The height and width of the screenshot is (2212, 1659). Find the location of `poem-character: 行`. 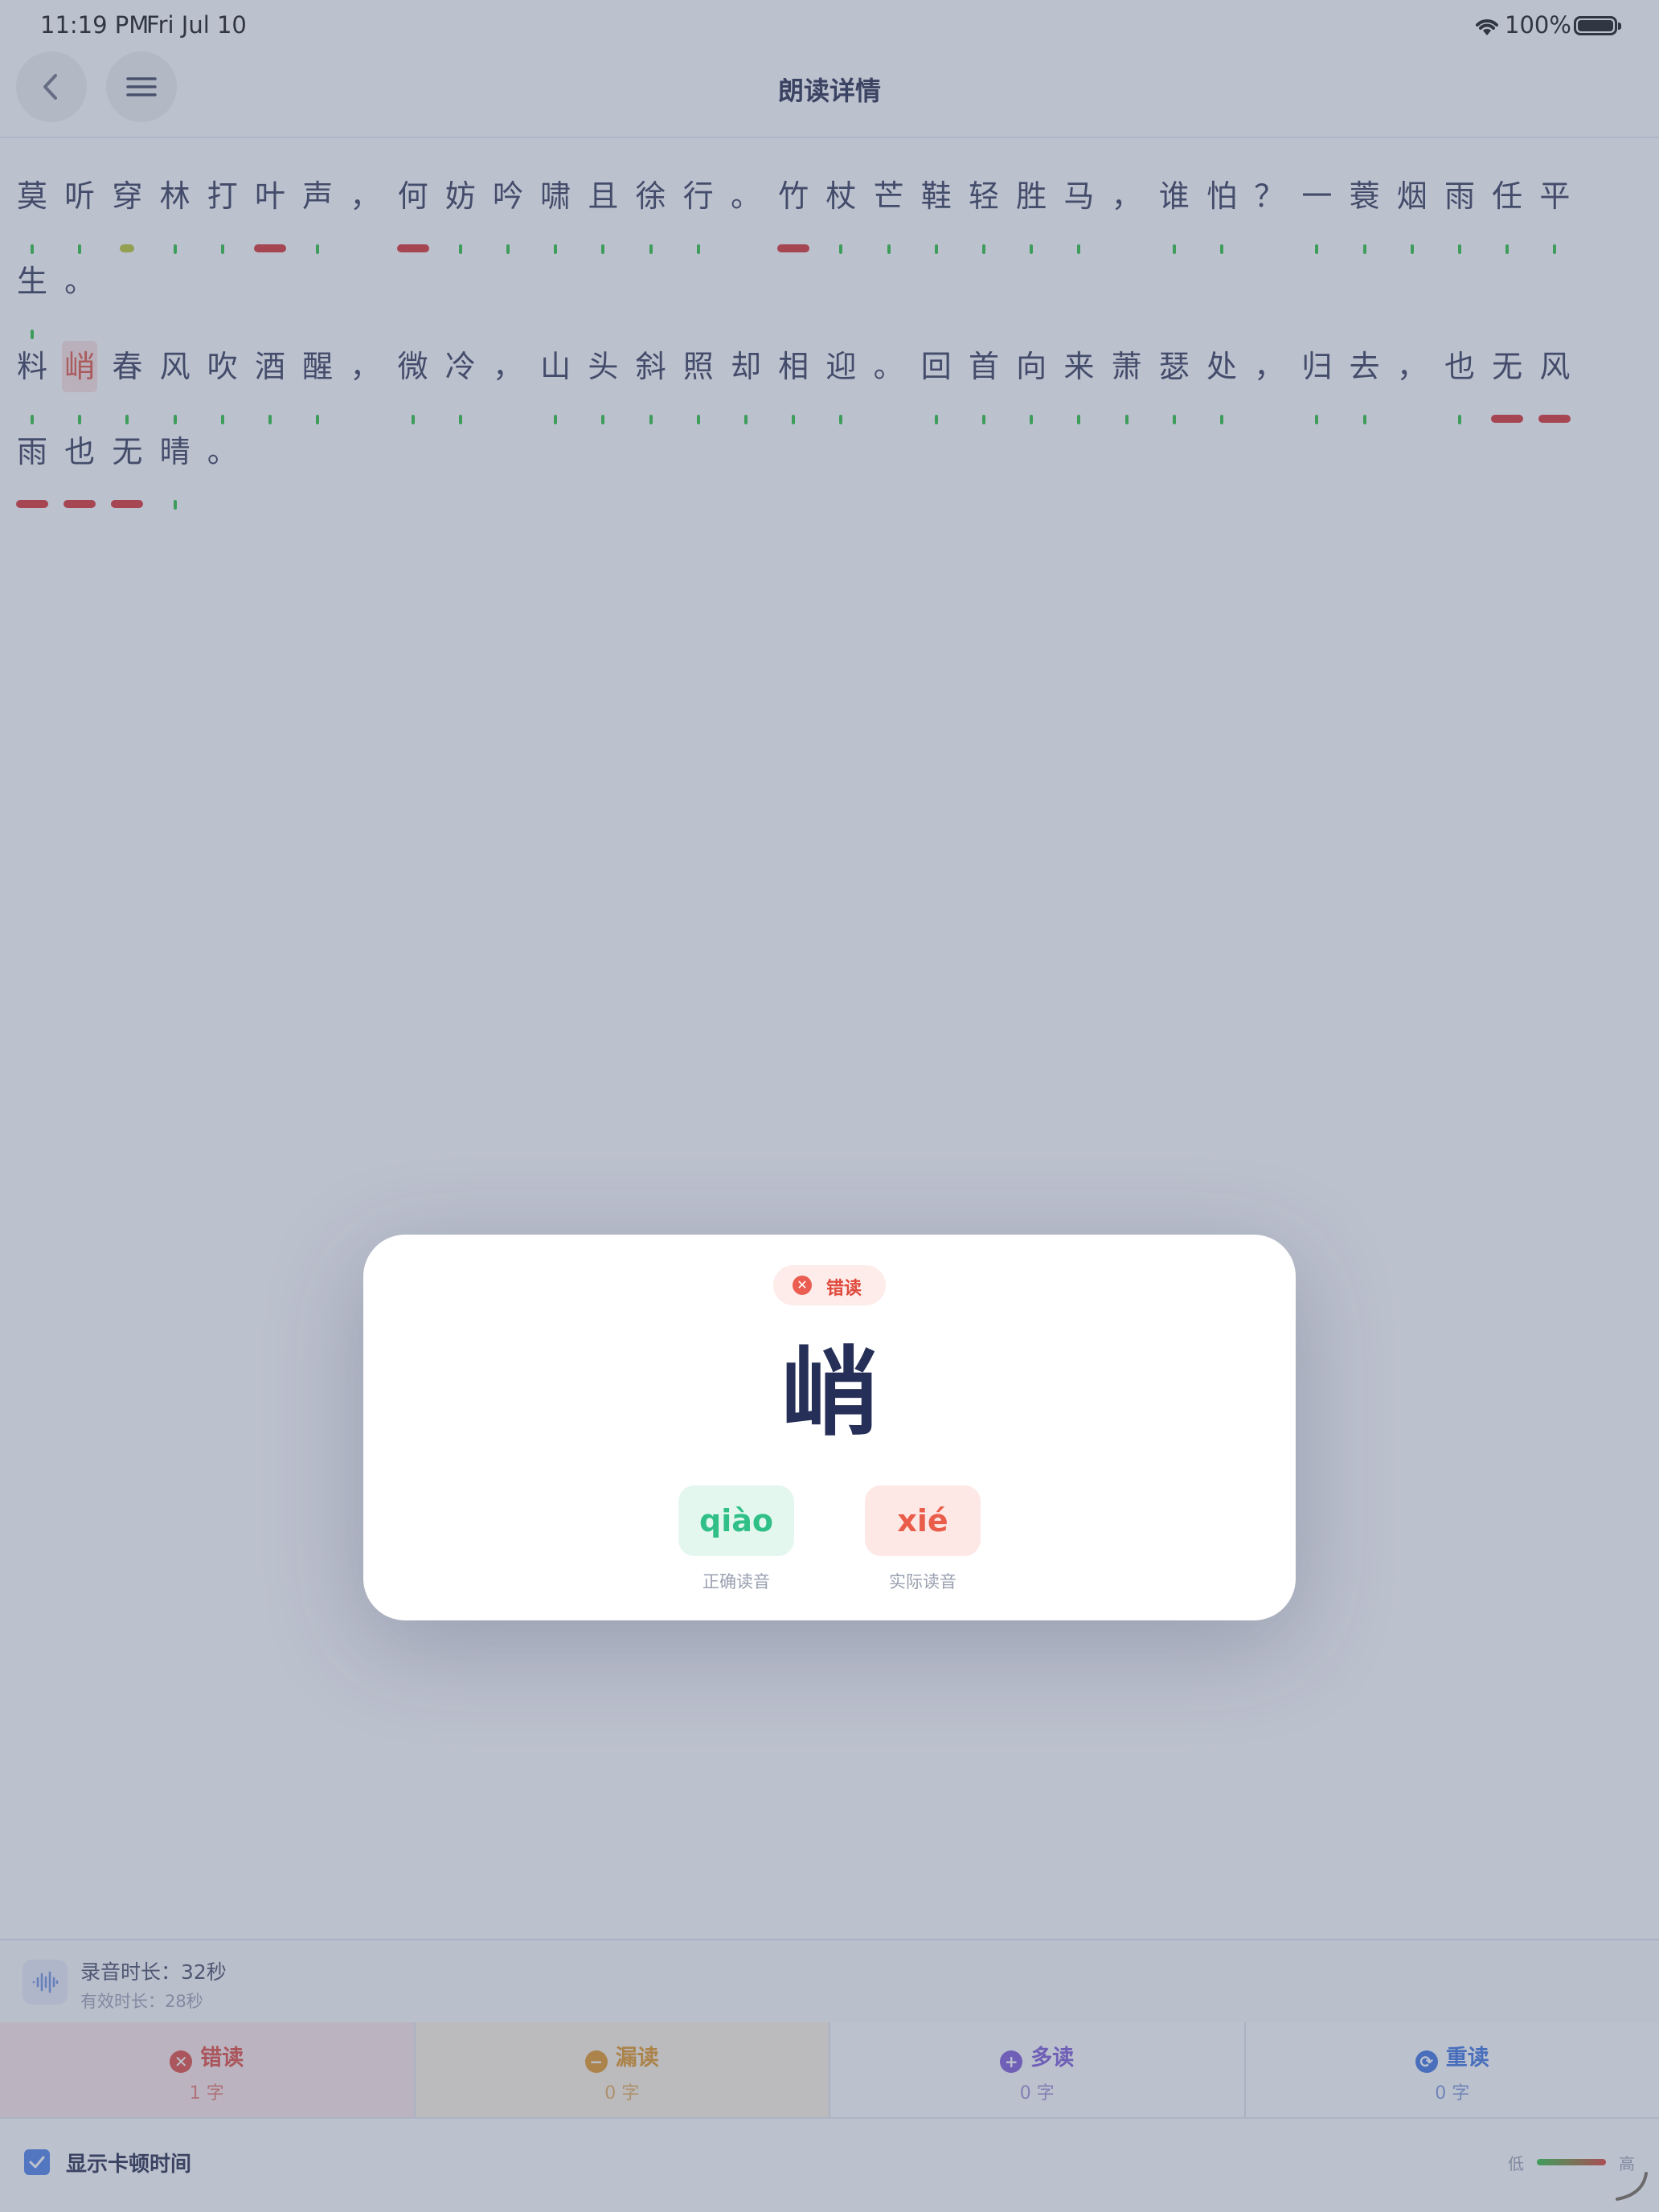

poem-character: 行 is located at coordinates (698, 196).